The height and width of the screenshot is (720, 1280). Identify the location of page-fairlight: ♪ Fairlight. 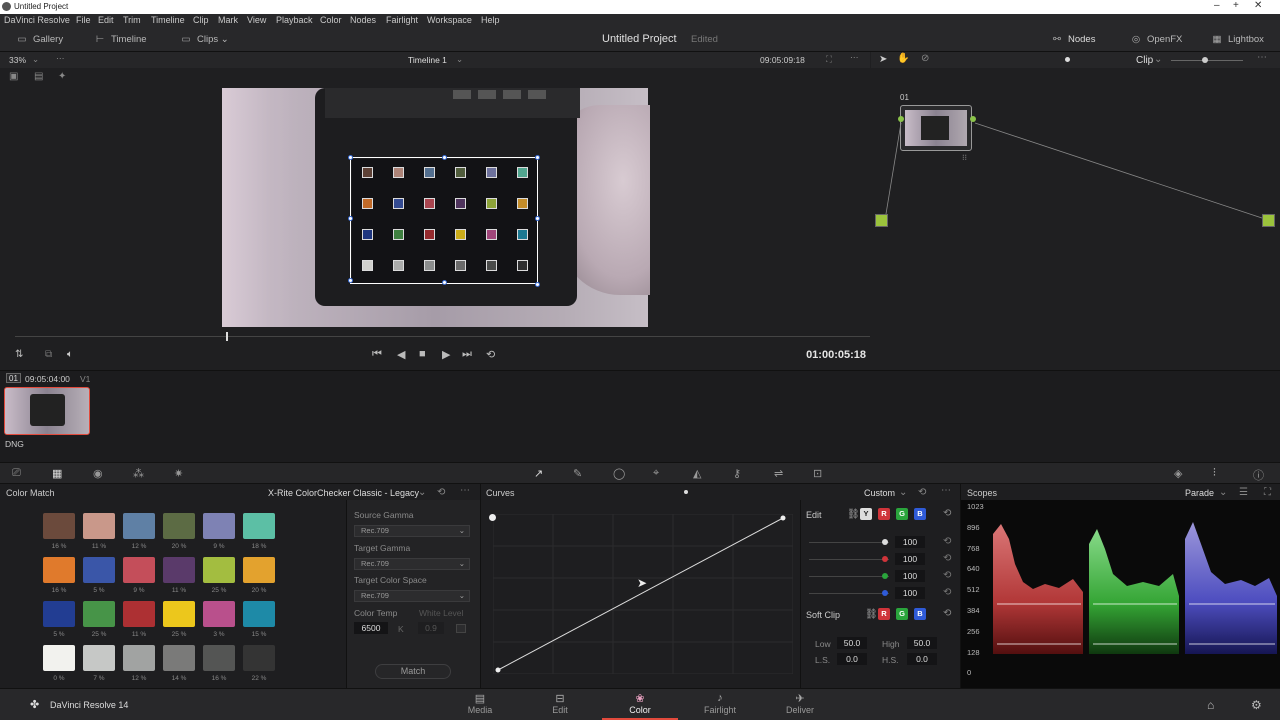
(720, 703).